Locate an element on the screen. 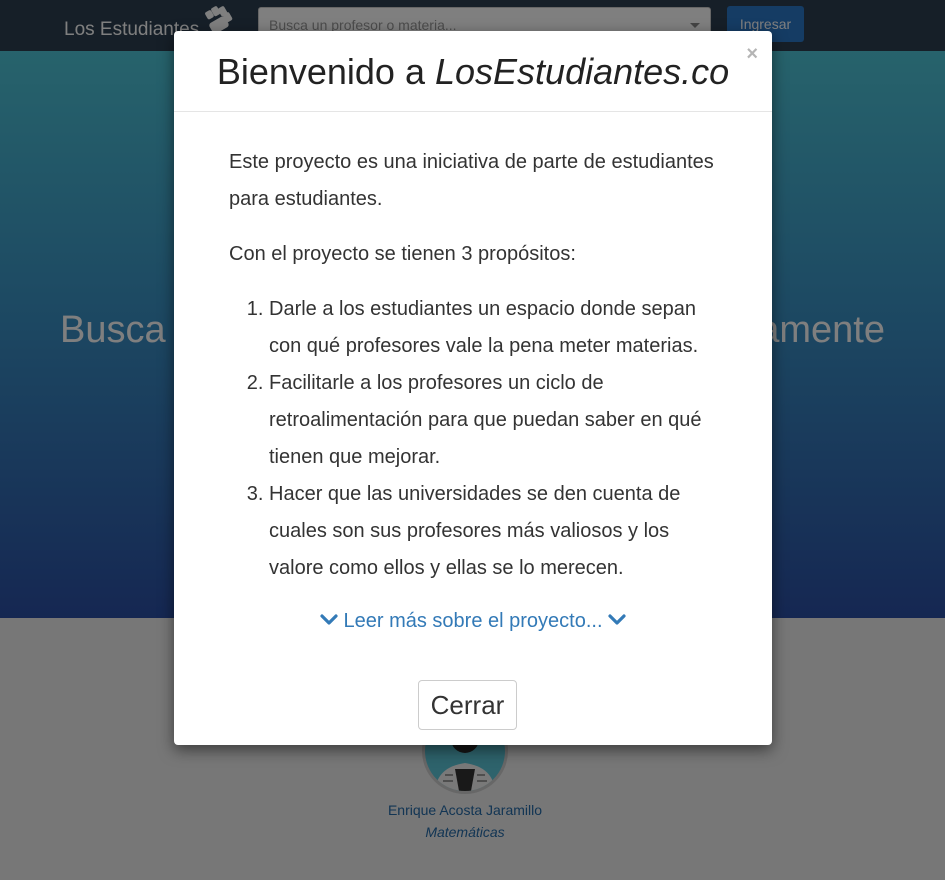 The image size is (945, 880). modal-title: Bienvenido a LosEstudiantes.co is located at coordinates (473, 72).